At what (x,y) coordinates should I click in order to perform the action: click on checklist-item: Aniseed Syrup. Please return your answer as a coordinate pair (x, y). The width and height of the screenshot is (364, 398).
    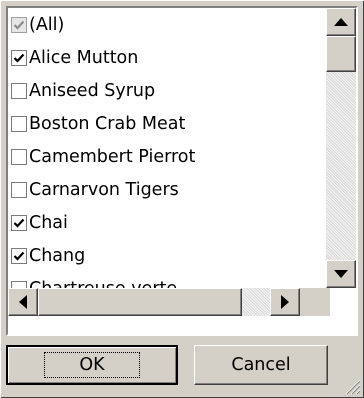
    Looking at the image, I should click on (169, 90).